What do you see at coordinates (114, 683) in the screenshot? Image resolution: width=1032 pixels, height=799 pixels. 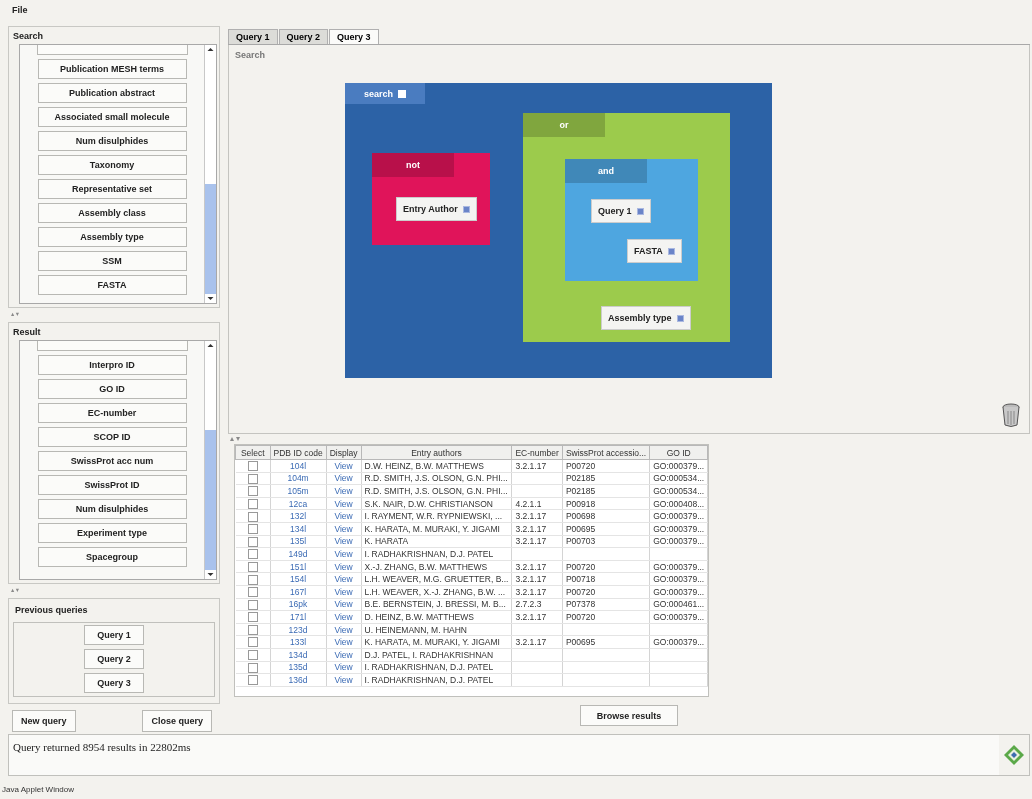 I see `query-button: Query 3` at bounding box center [114, 683].